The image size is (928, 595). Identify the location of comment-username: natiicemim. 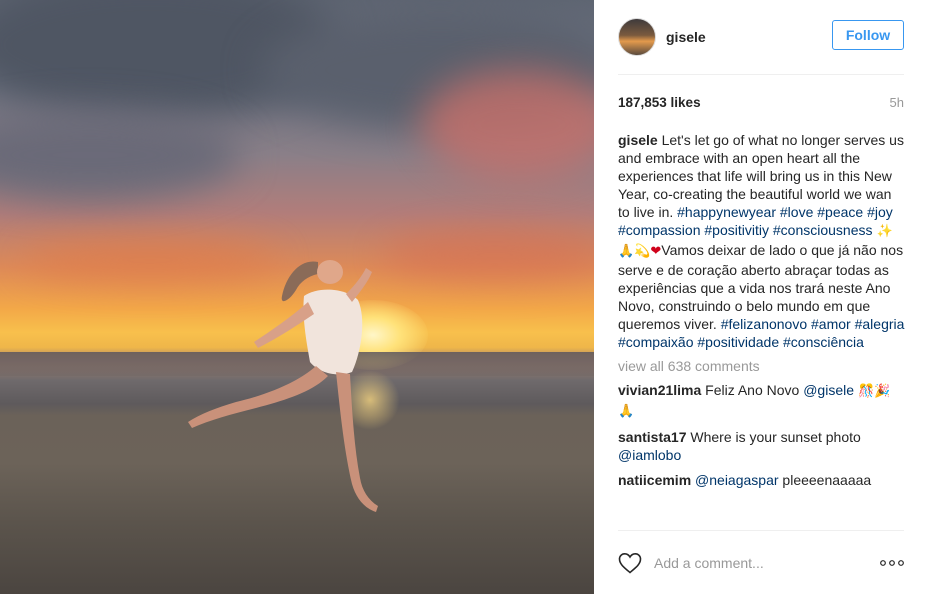
(654, 480).